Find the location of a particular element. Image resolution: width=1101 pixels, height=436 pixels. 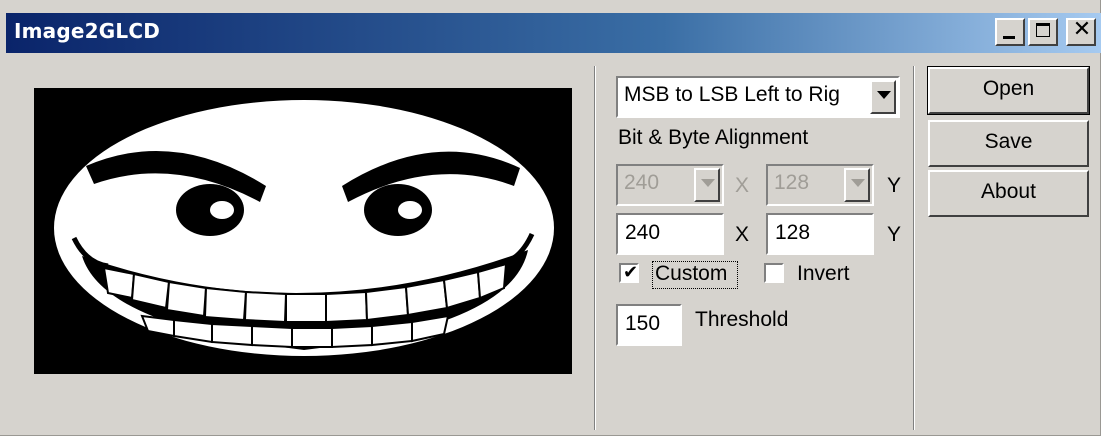

maximize-button is located at coordinates (1043, 32).